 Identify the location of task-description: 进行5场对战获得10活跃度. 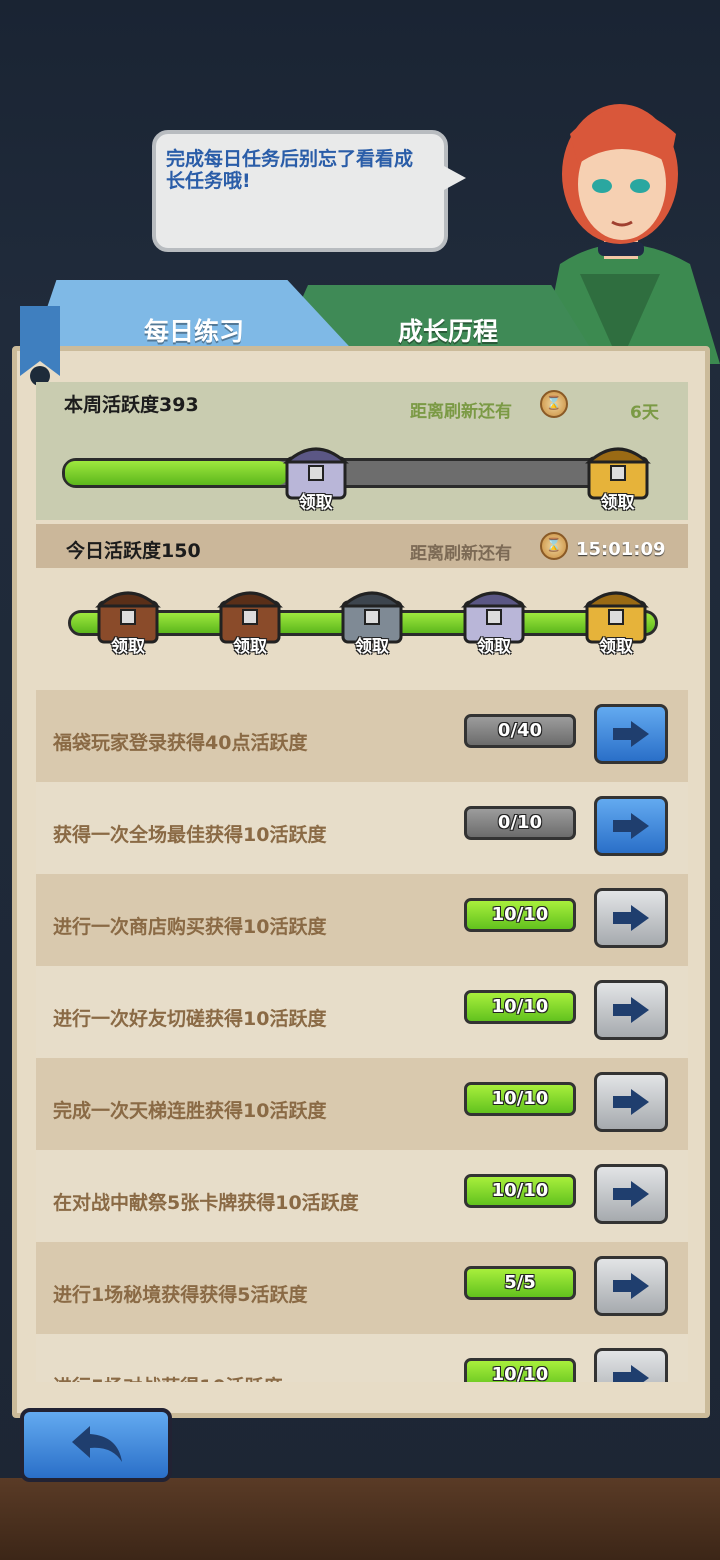
(168, 1377).